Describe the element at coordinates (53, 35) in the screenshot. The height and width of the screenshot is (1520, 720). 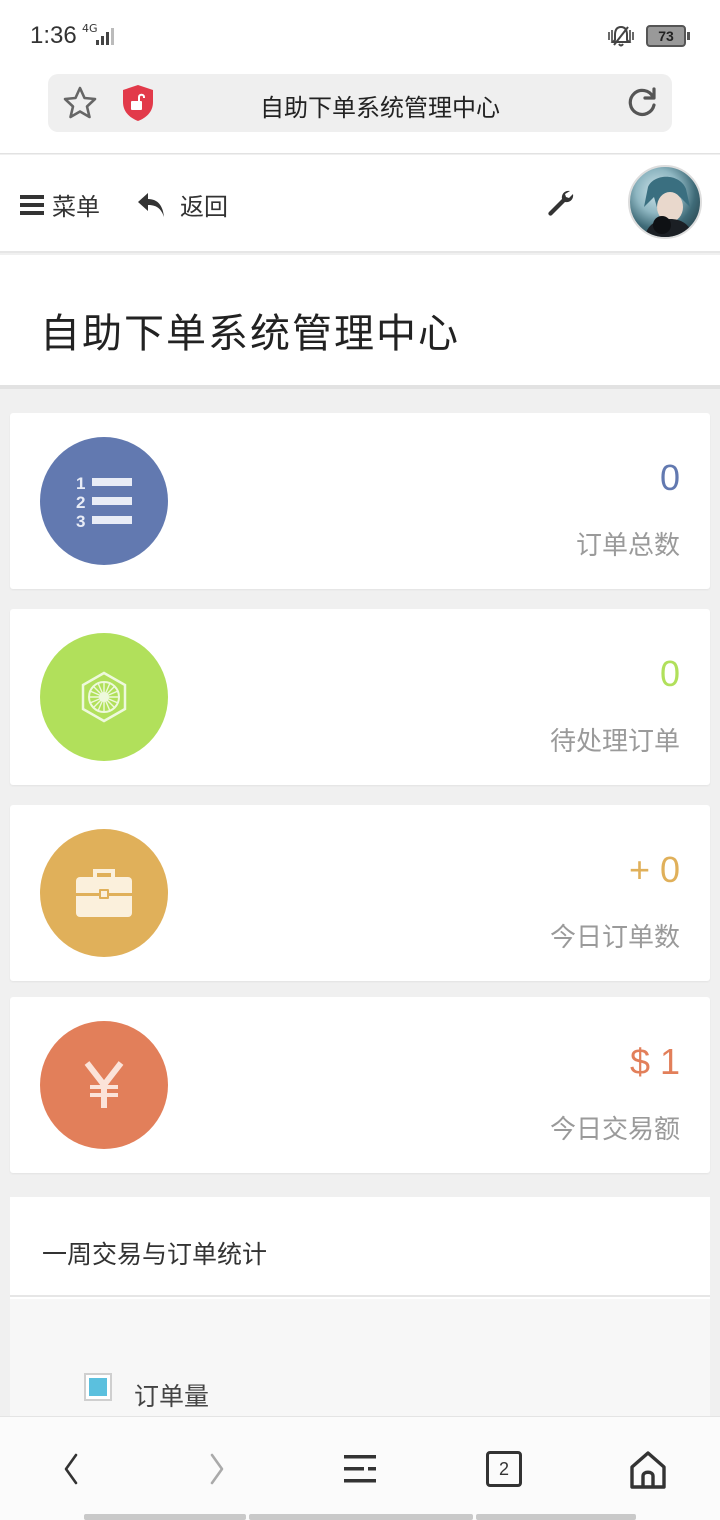
I see `status-time: 1:36` at that location.